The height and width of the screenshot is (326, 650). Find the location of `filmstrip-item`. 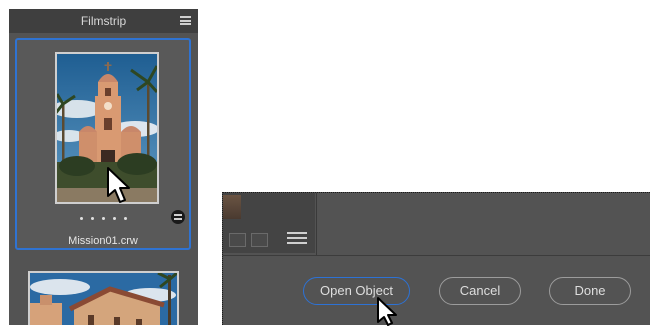

filmstrip-item is located at coordinates (103, 298).